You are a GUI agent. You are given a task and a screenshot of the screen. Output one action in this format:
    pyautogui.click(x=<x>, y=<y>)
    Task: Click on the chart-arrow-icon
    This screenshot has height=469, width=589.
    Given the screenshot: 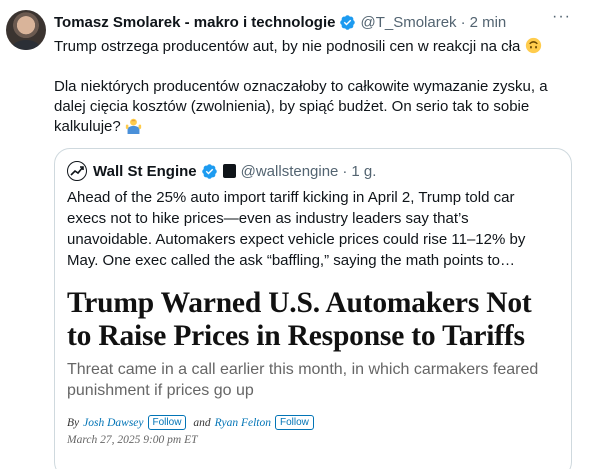 What is the action you would take?
    pyautogui.click(x=77, y=171)
    